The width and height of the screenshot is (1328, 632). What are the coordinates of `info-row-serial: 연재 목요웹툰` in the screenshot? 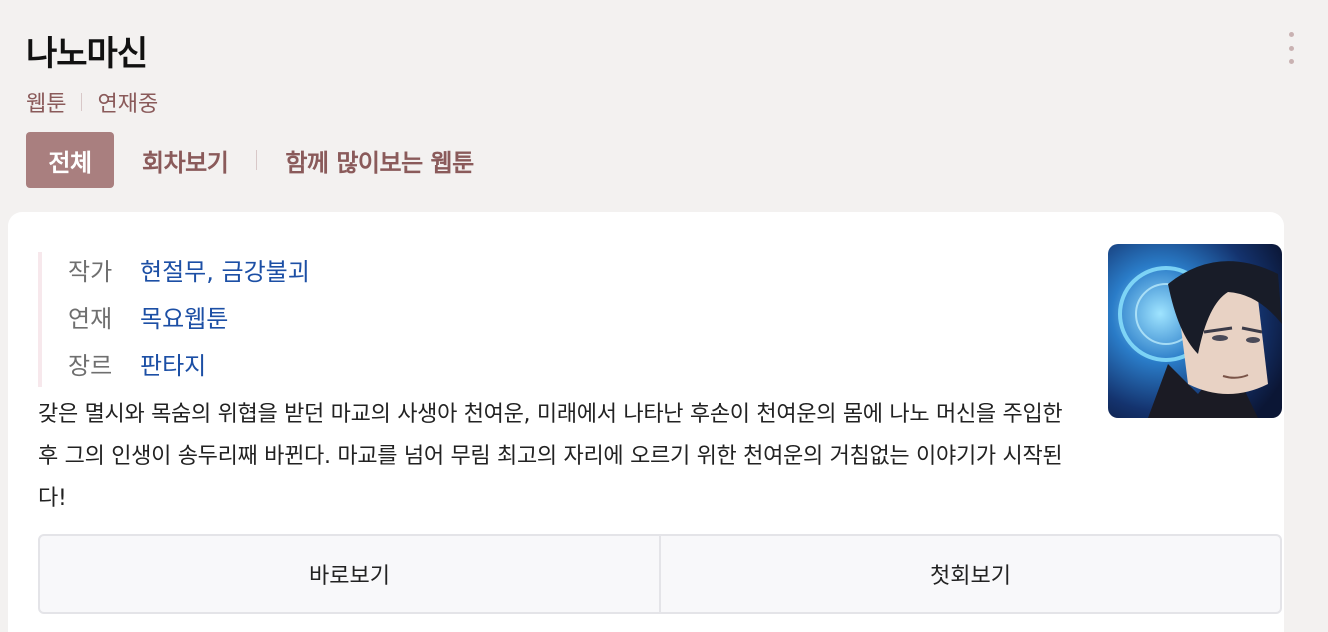 It's located at (253, 316).